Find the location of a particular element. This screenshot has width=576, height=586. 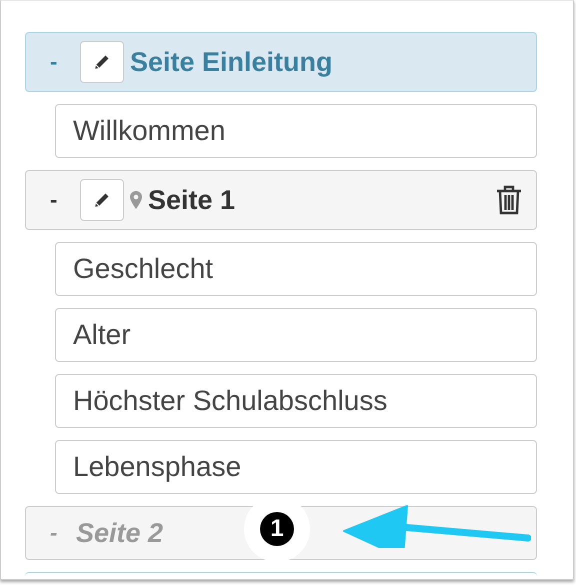

page-title: Seite Einleitung is located at coordinates (231, 62).